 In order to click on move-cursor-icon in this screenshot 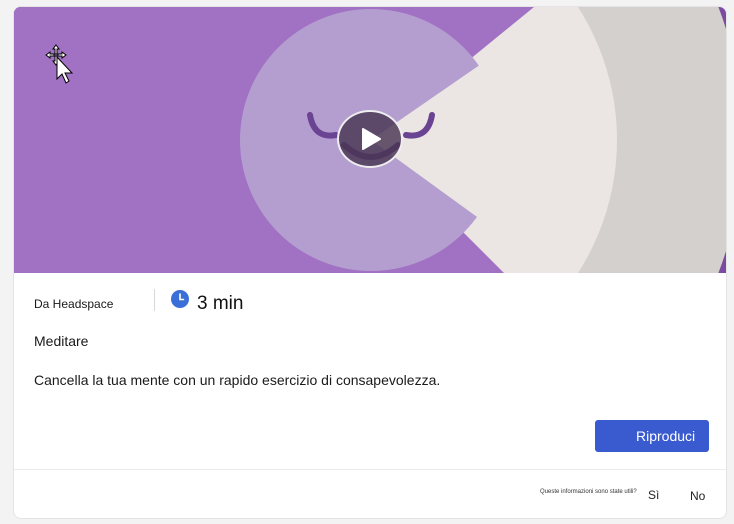, I will do `click(61, 65)`.